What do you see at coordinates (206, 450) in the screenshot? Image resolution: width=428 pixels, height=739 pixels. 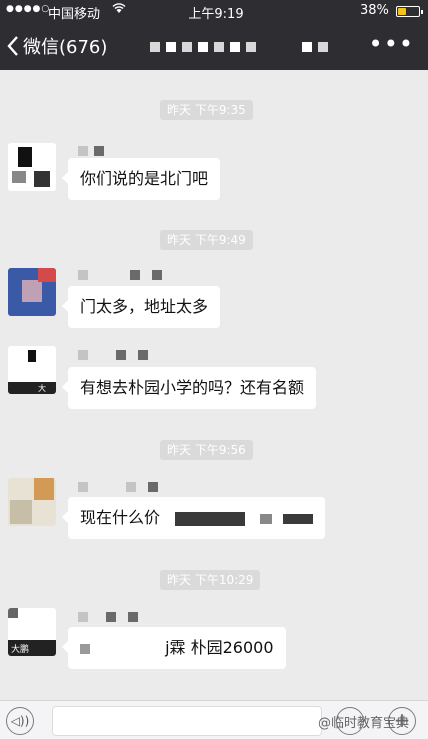 I see `timestamp: 昨天 下午9:56` at bounding box center [206, 450].